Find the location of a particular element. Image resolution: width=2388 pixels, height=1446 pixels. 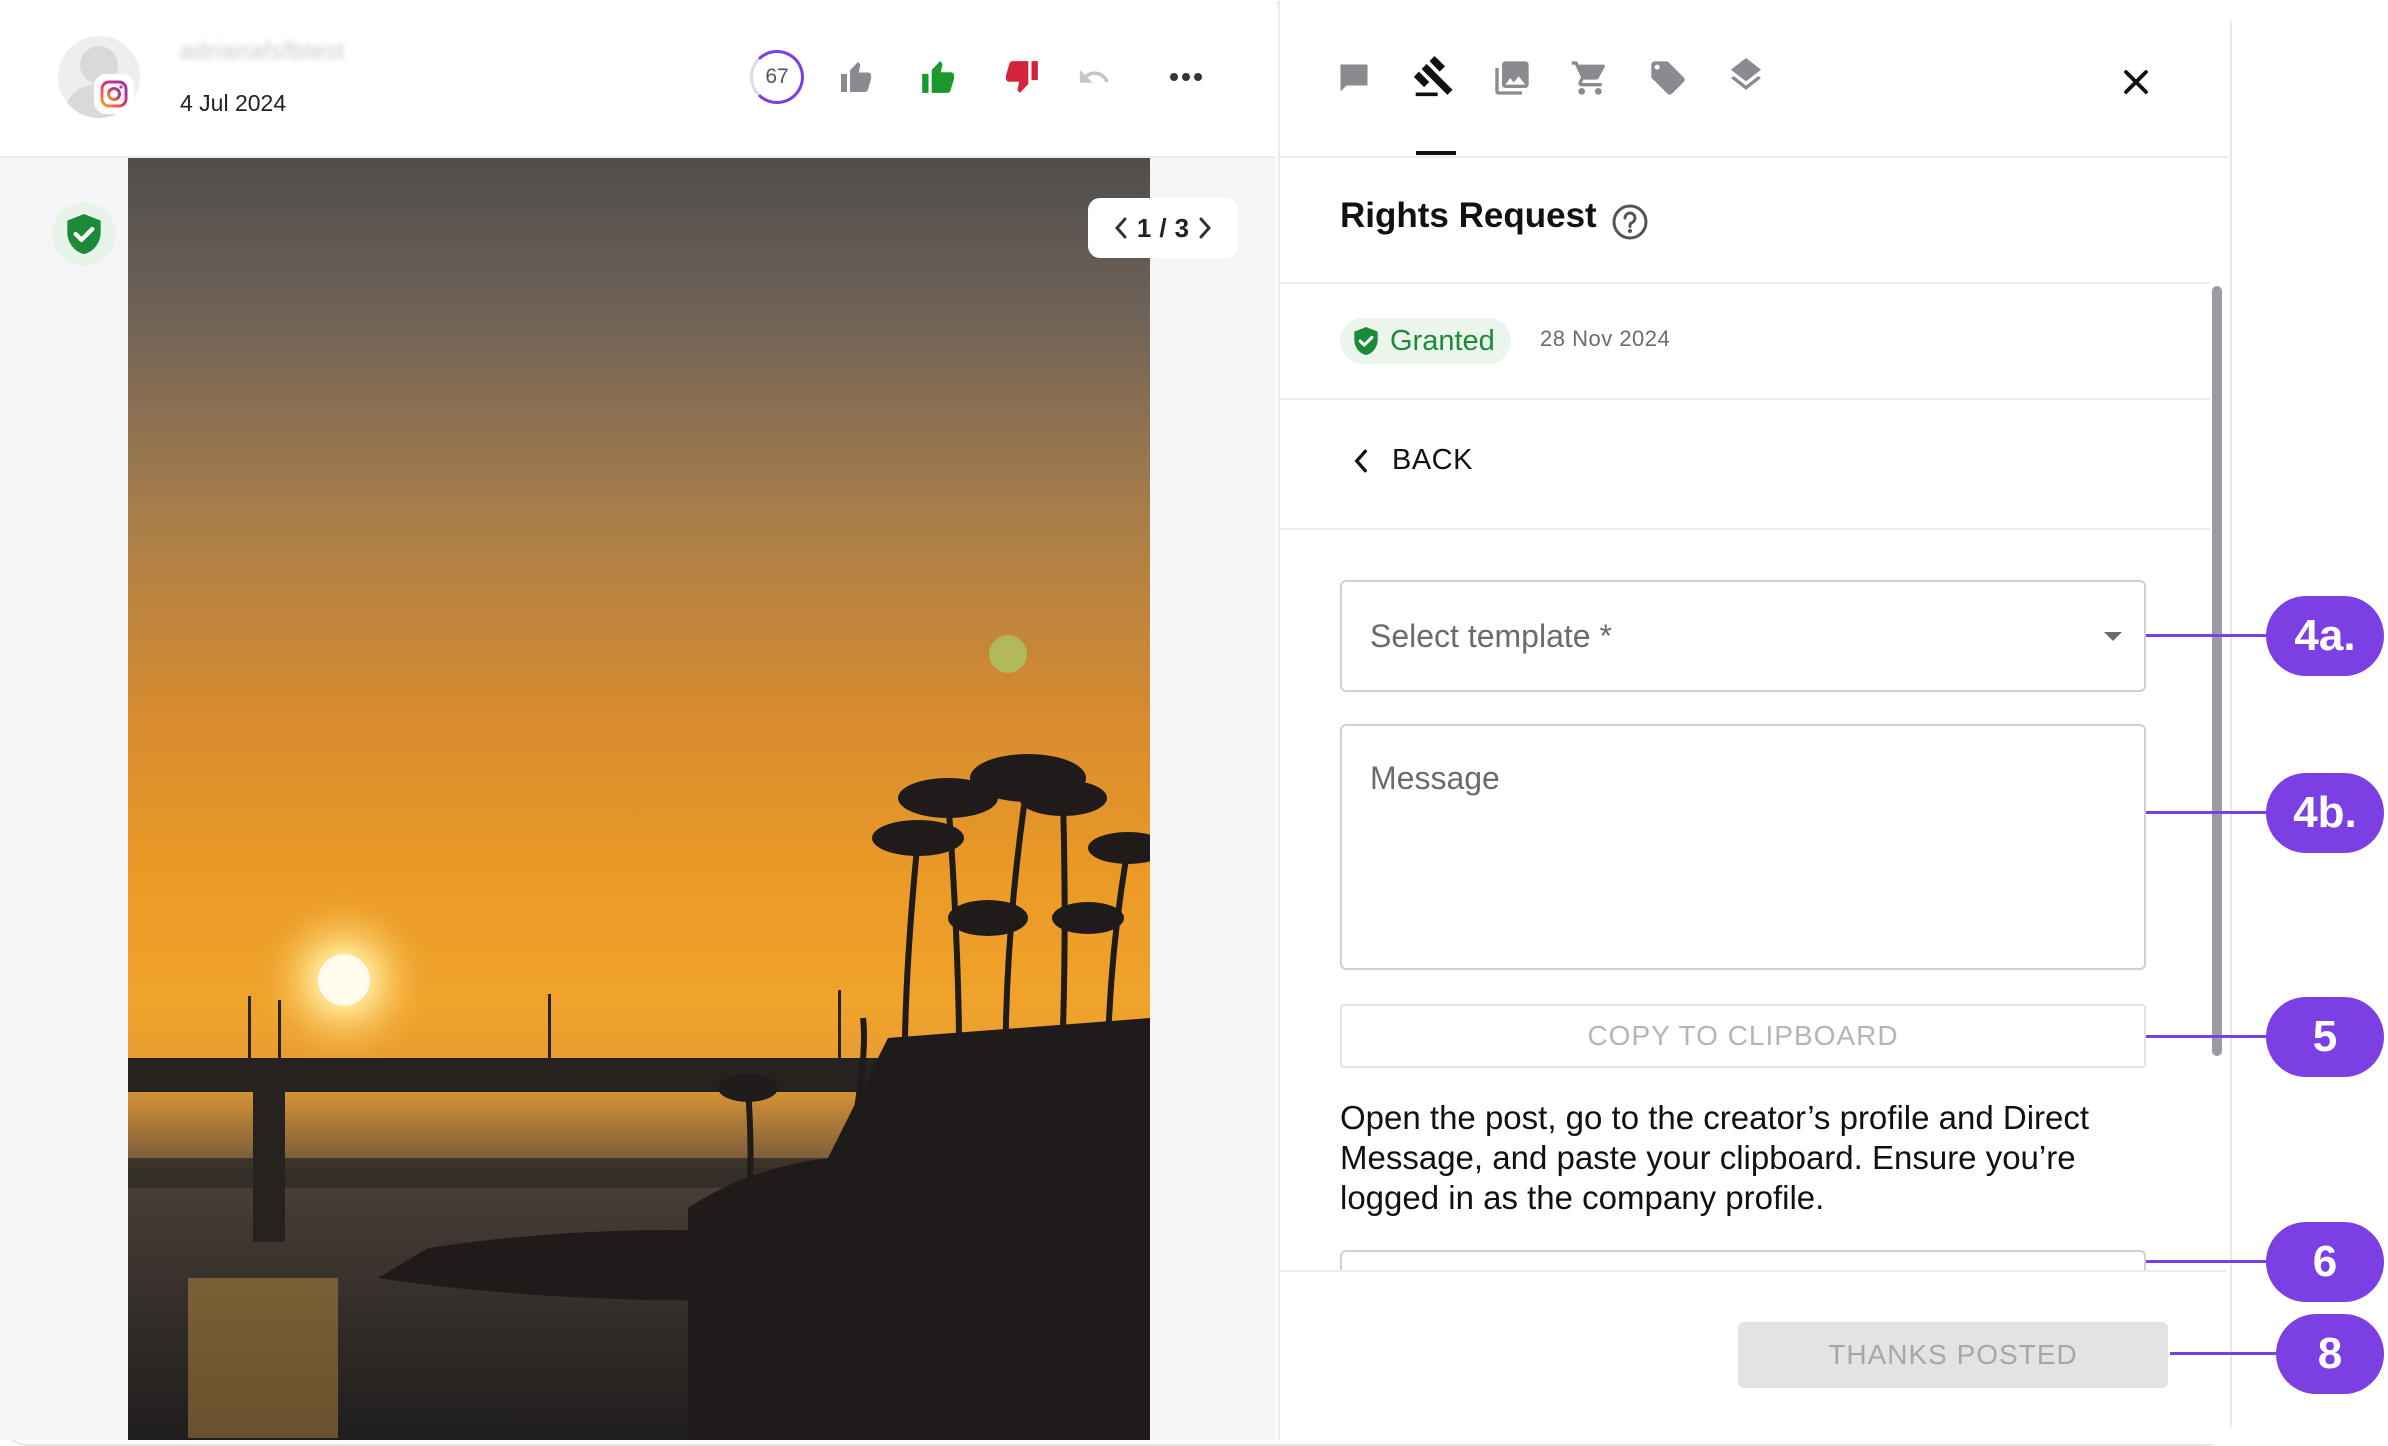

callout-5: 5 is located at coordinates (2325, 1037).